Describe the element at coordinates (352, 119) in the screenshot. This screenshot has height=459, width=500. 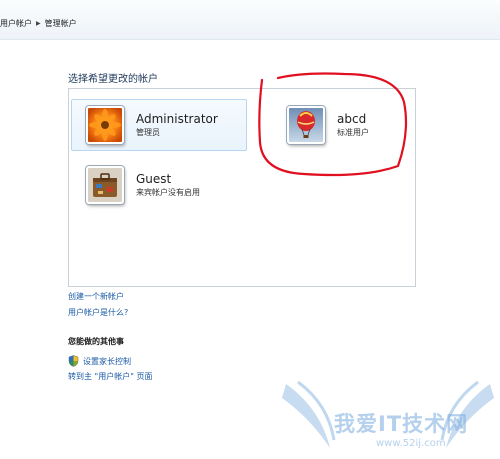
I see `account-name: abcd` at that location.